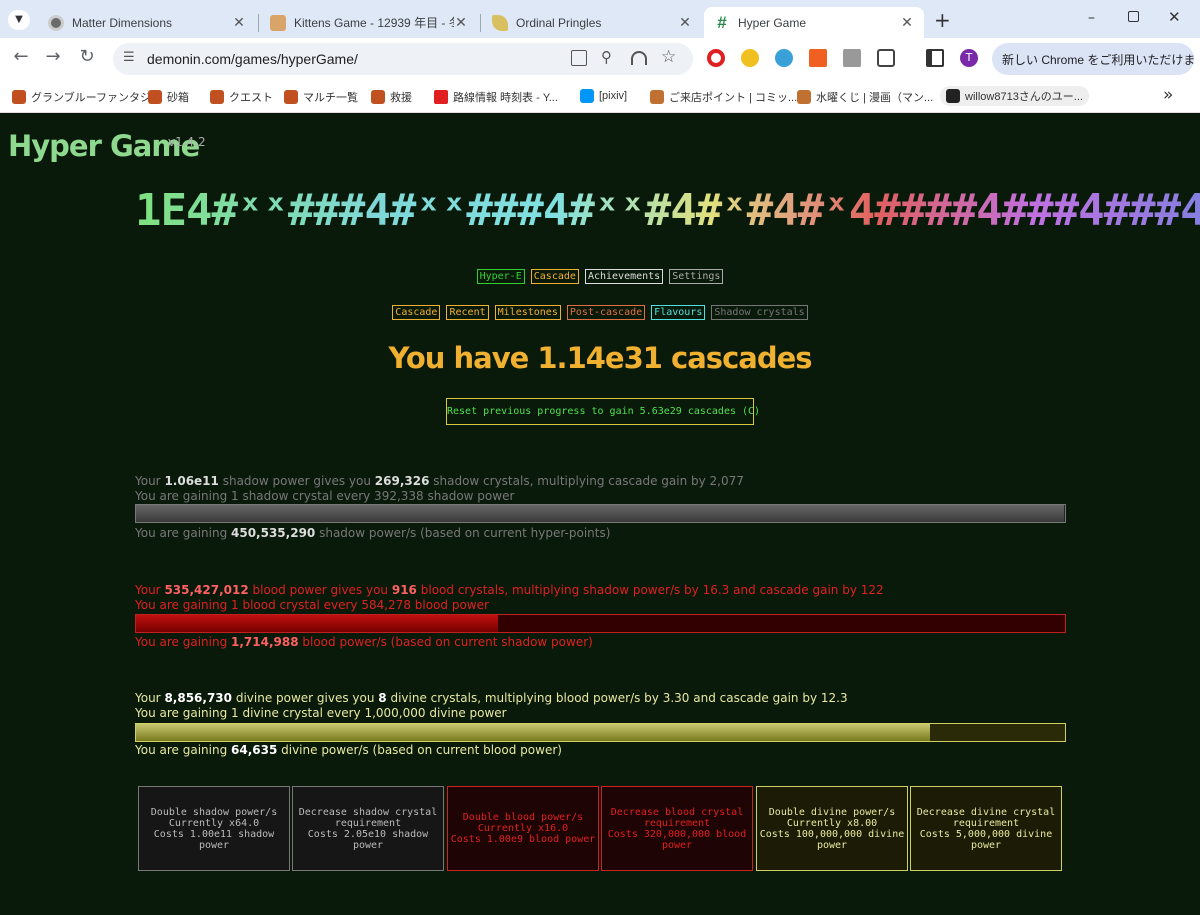 The height and width of the screenshot is (915, 1200). What do you see at coordinates (804, 97) in the screenshot?
I see `store-icon` at bounding box center [804, 97].